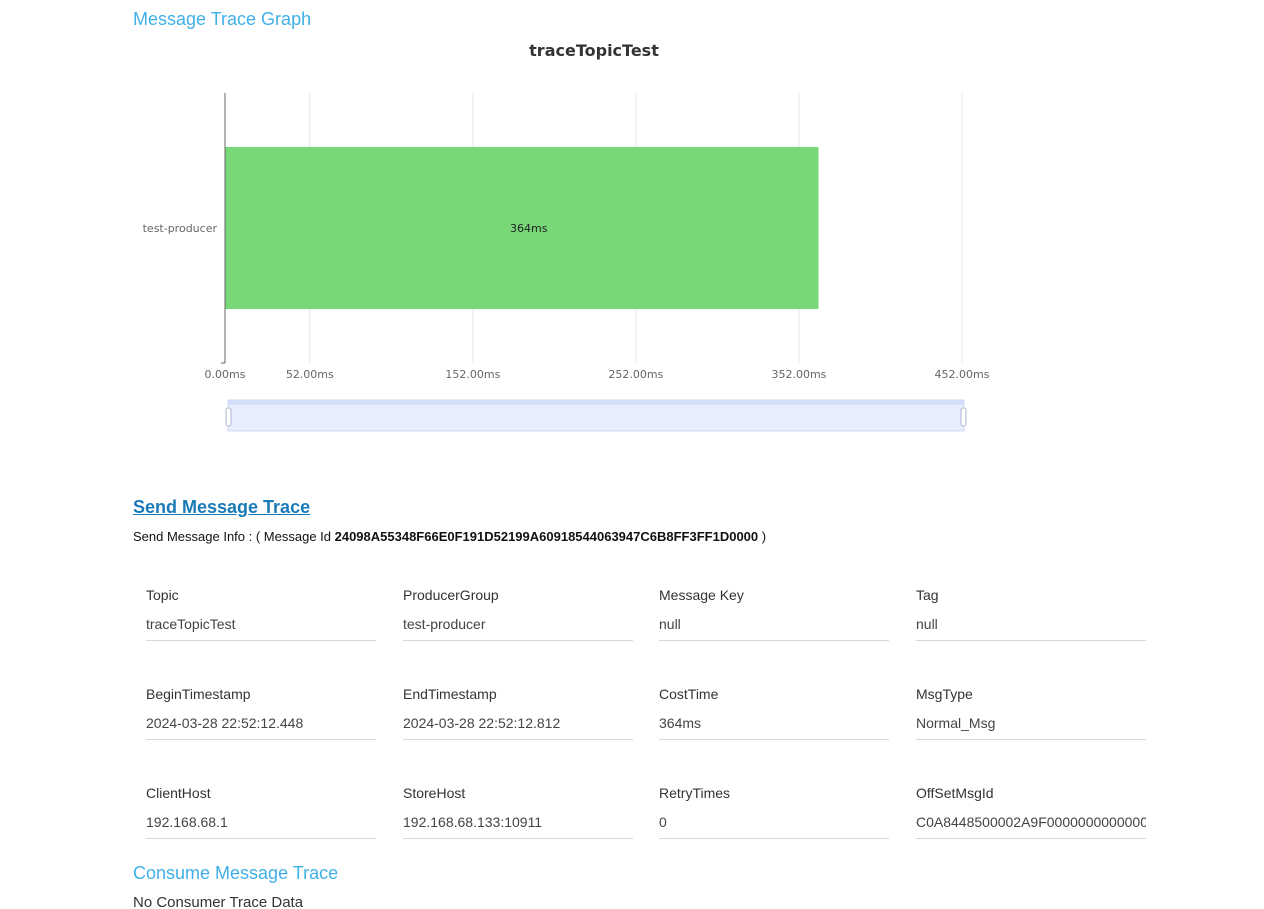  I want to click on field-topic: Topic traceTopicTest, so click(261, 613).